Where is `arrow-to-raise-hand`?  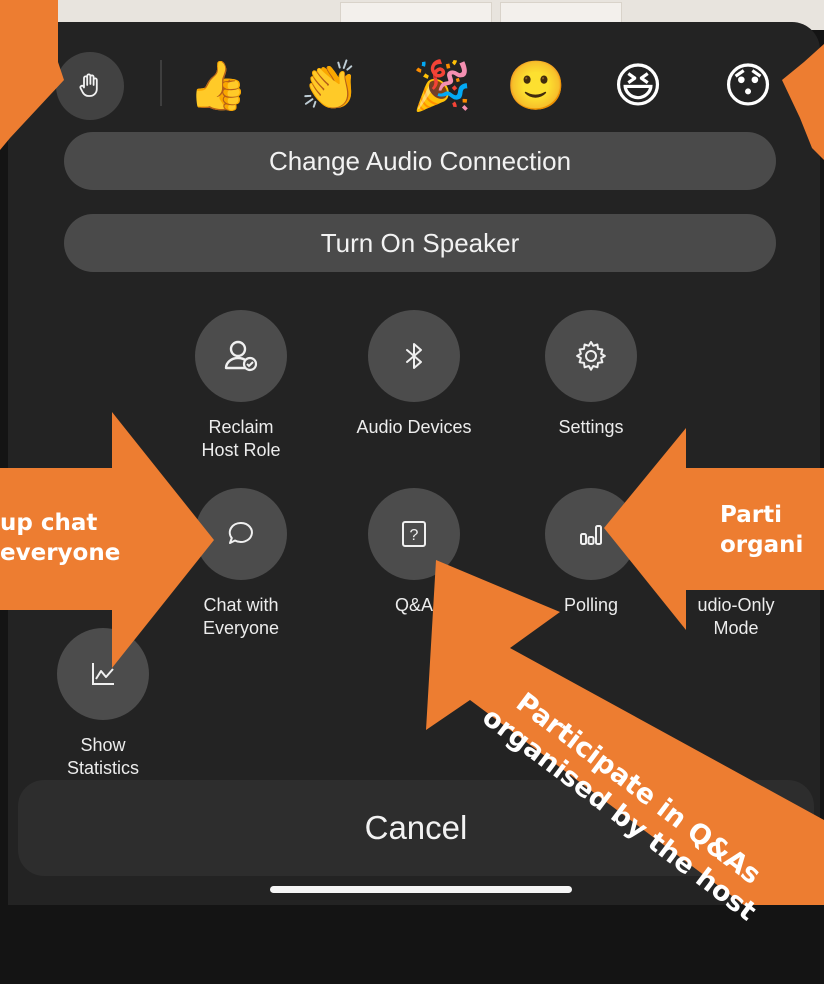 arrow-to-raise-hand is located at coordinates (32, 75).